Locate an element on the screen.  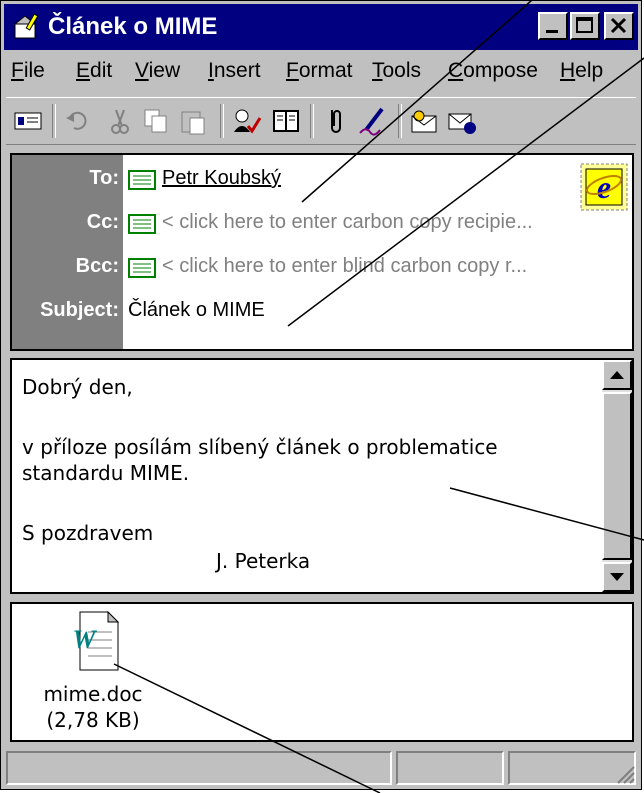
send-icon is located at coordinates (28, 121).